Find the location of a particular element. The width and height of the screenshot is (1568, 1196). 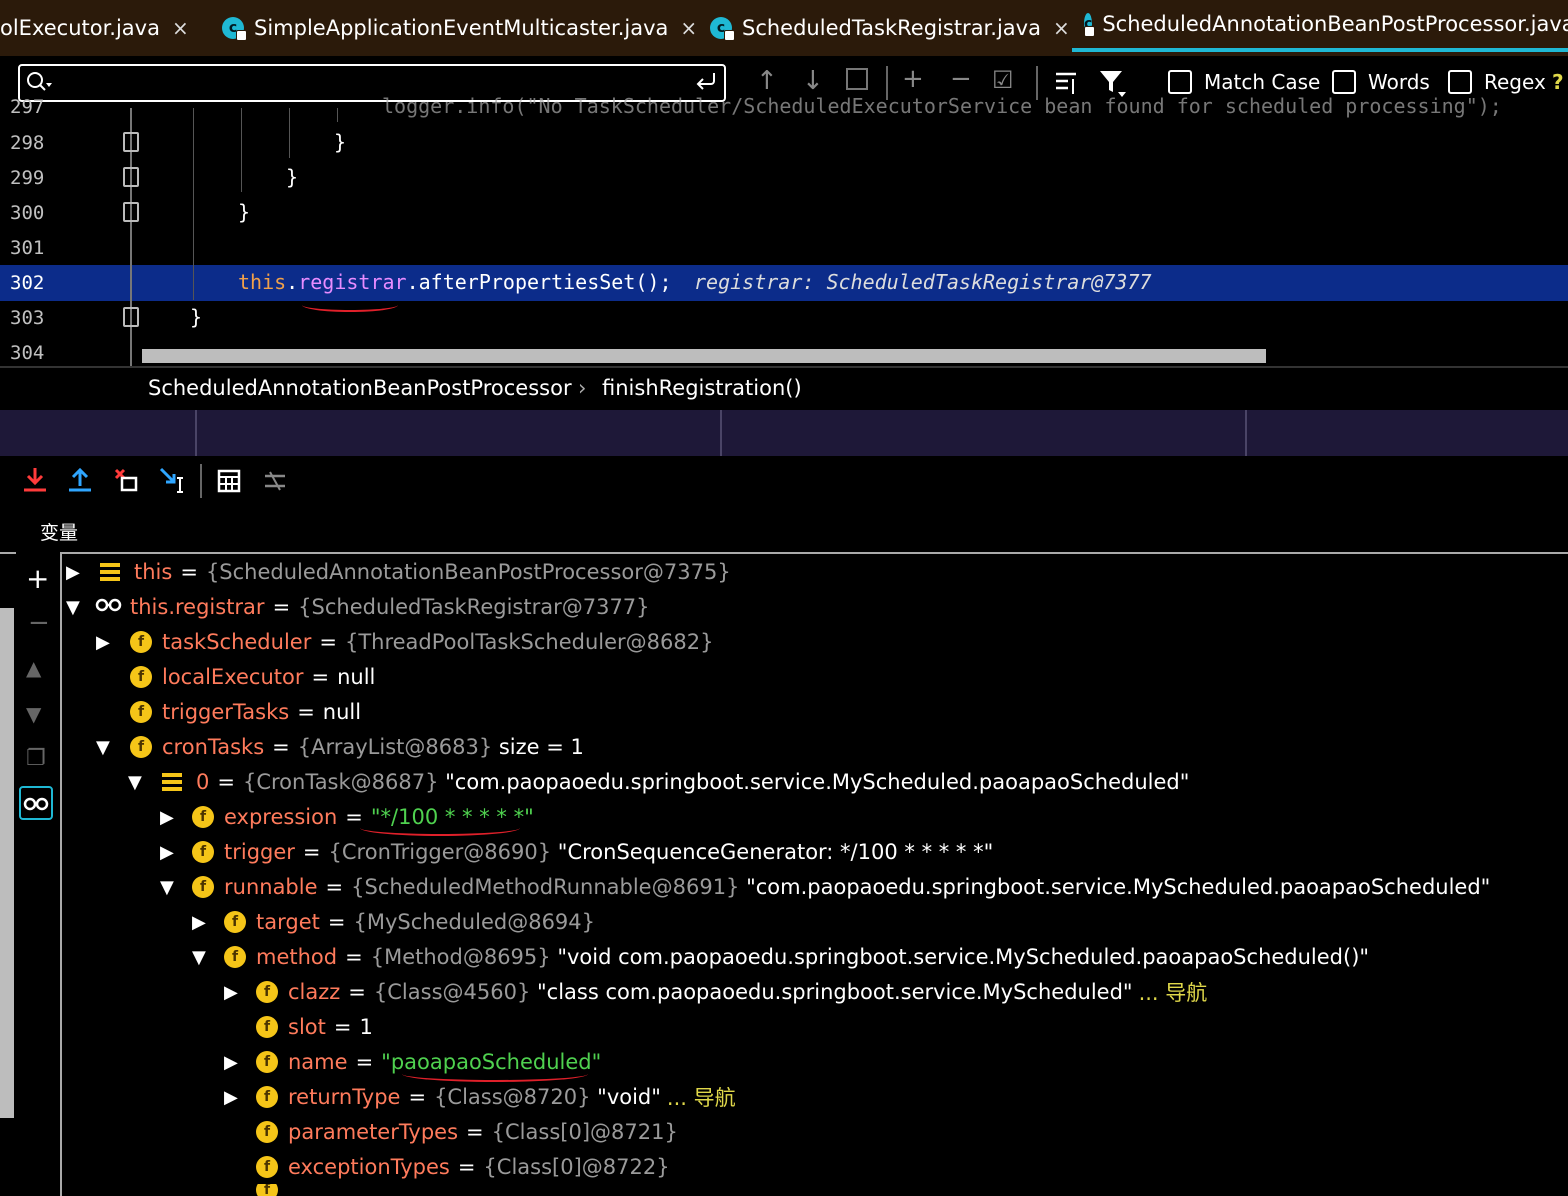

evaluate-expression-icon is located at coordinates (229, 483).